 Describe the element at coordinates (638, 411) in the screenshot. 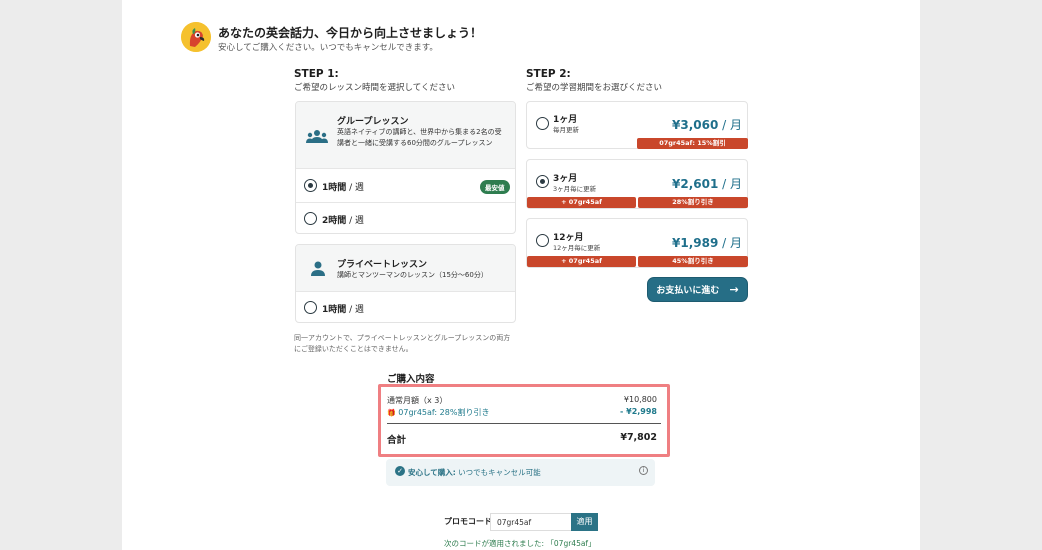

I see `discount-value: - ¥2,998` at that location.